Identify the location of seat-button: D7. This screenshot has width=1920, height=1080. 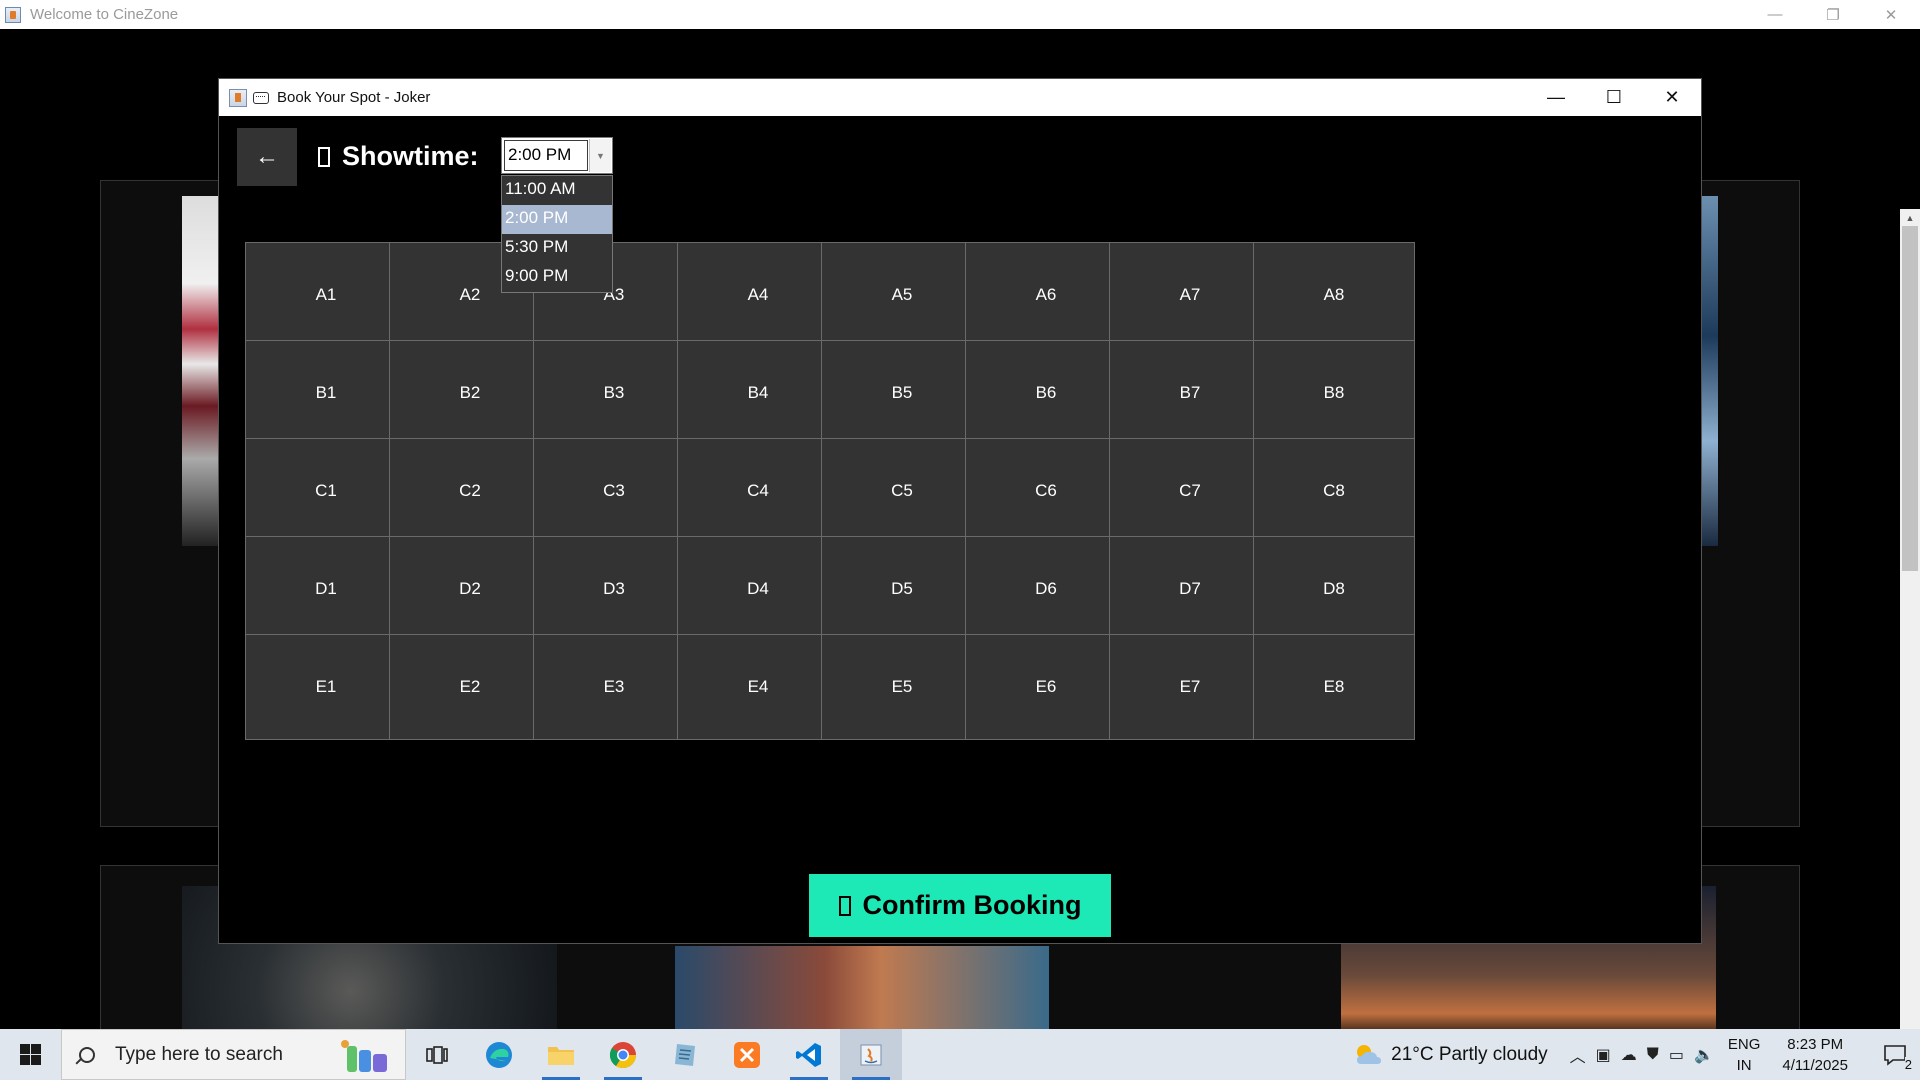
(1190, 589).